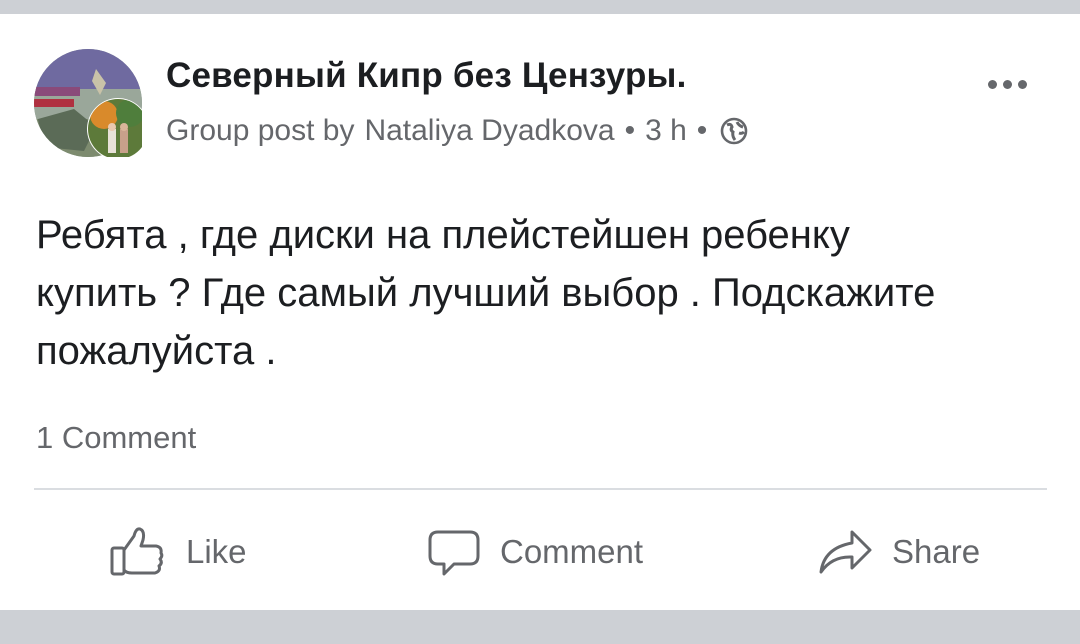 The height and width of the screenshot is (644, 1080). What do you see at coordinates (734, 131) in the screenshot?
I see `globe-icon` at bounding box center [734, 131].